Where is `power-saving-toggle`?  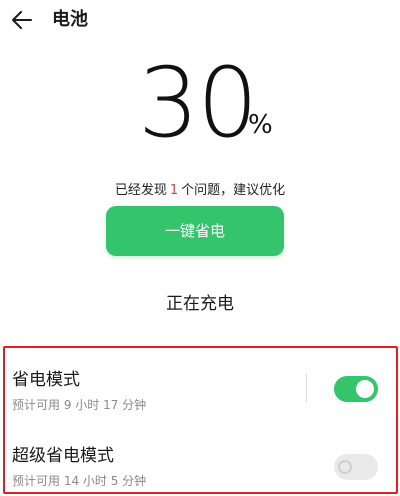 power-saving-toggle is located at coordinates (356, 389).